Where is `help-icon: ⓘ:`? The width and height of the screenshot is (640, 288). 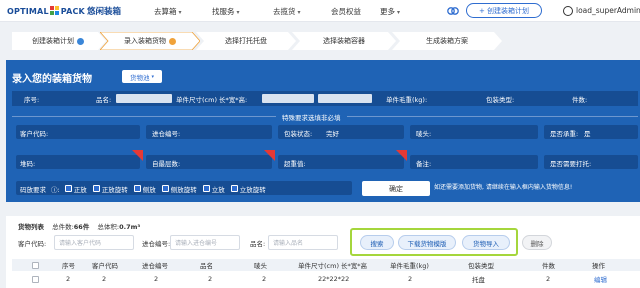 help-icon: ⓘ: is located at coordinates (55, 189).